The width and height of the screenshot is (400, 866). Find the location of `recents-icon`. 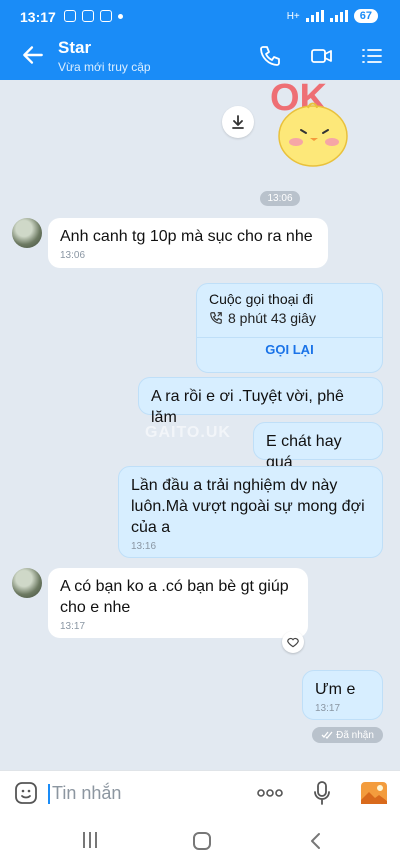

recents-icon is located at coordinates (90, 841).